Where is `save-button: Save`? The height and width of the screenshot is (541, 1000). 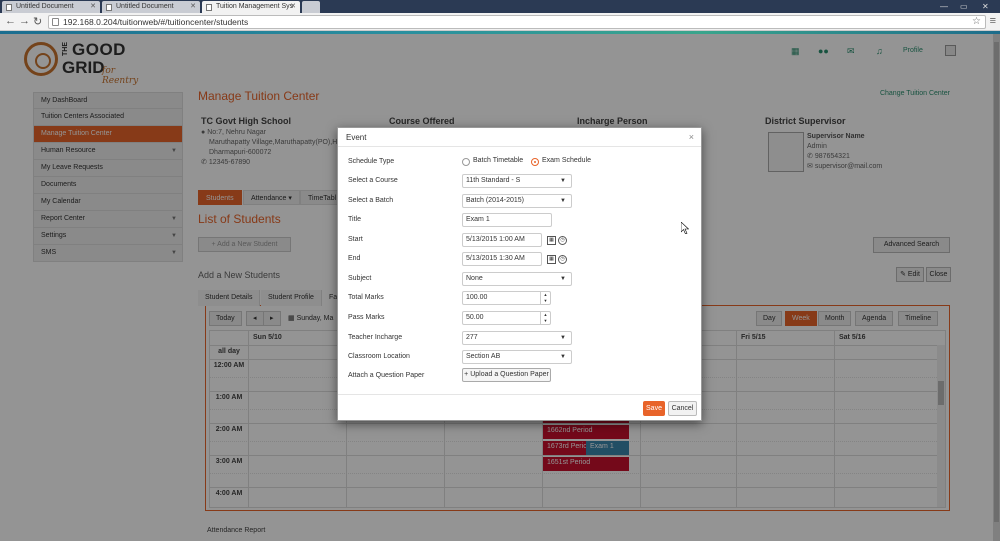 save-button: Save is located at coordinates (654, 408).